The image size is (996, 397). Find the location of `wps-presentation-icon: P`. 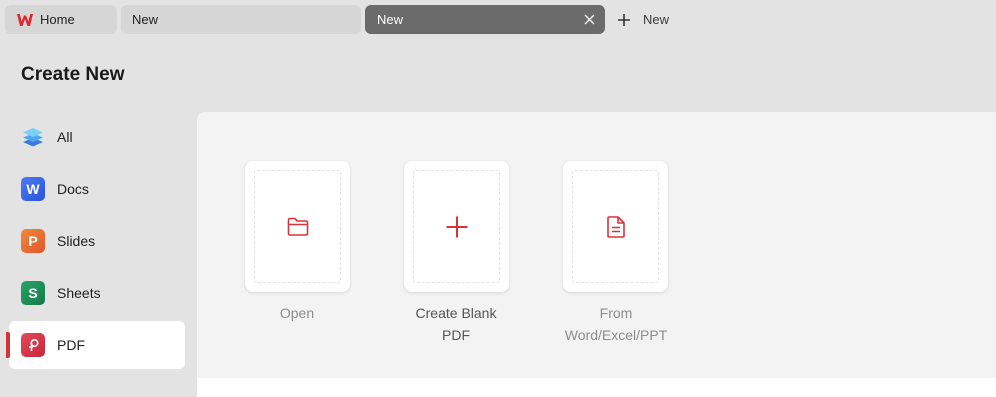

wps-presentation-icon: P is located at coordinates (33, 241).